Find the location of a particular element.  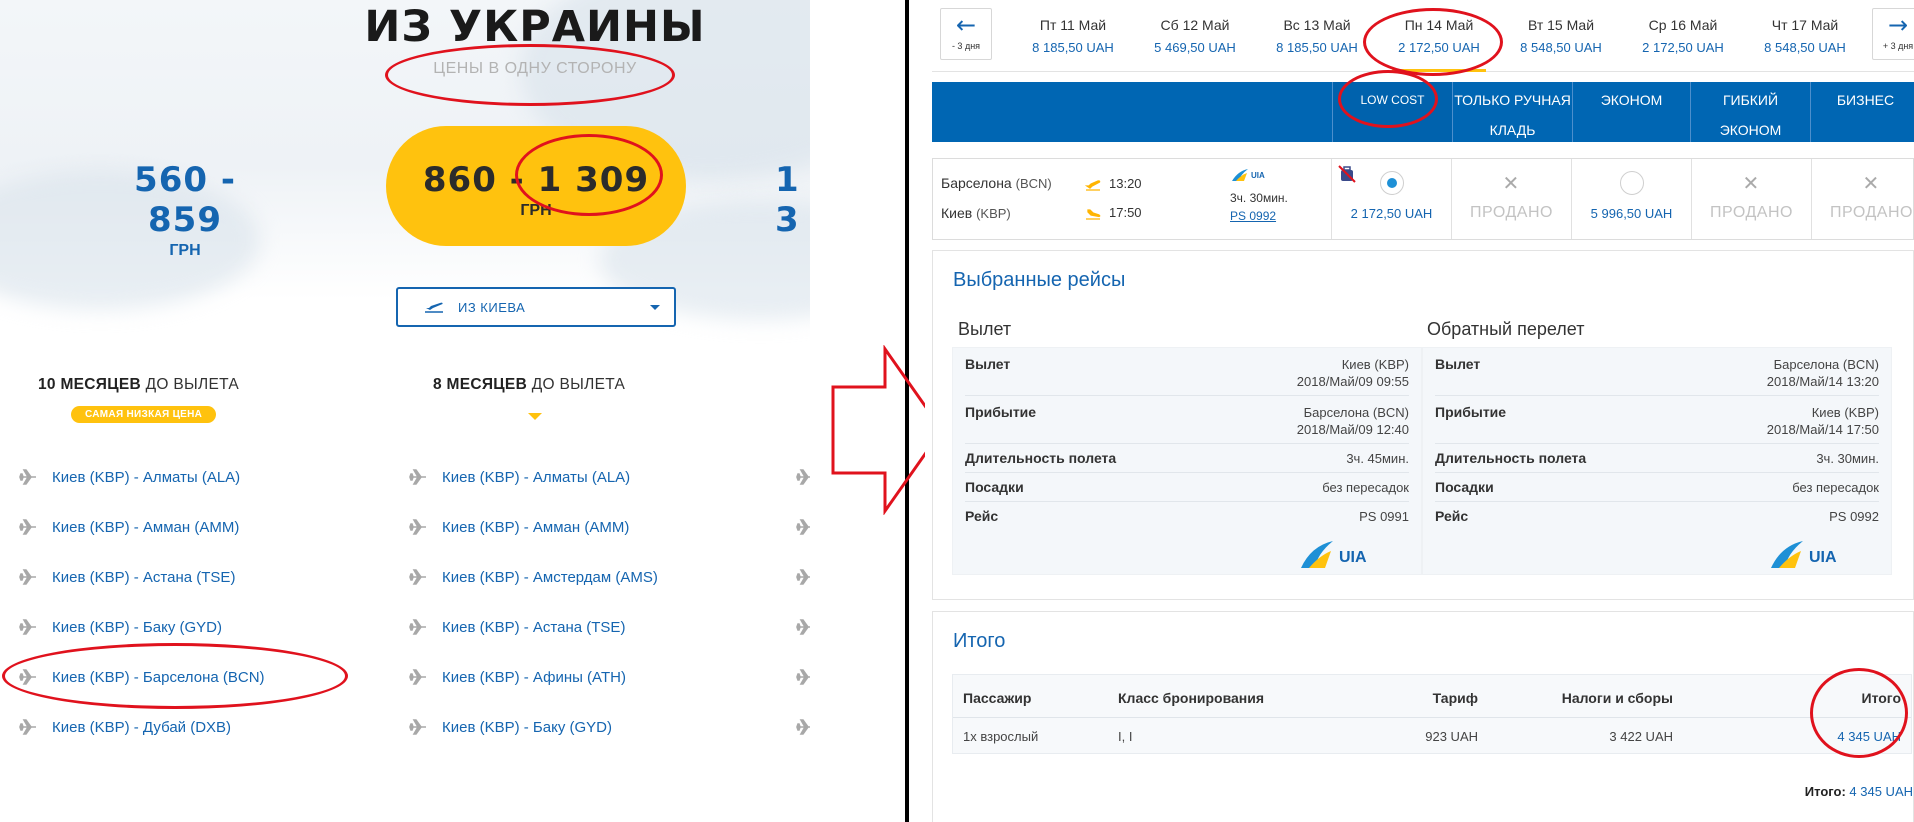

cell-total: 4 345 UAH is located at coordinates (1869, 736).